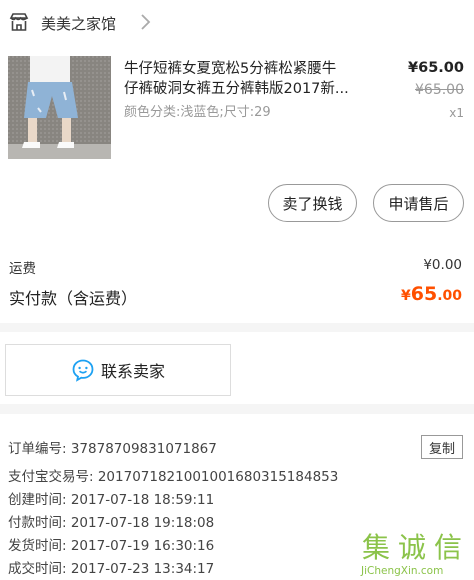  Describe the element at coordinates (436, 68) in the screenshot. I see `product-price: ¥65.00` at that location.